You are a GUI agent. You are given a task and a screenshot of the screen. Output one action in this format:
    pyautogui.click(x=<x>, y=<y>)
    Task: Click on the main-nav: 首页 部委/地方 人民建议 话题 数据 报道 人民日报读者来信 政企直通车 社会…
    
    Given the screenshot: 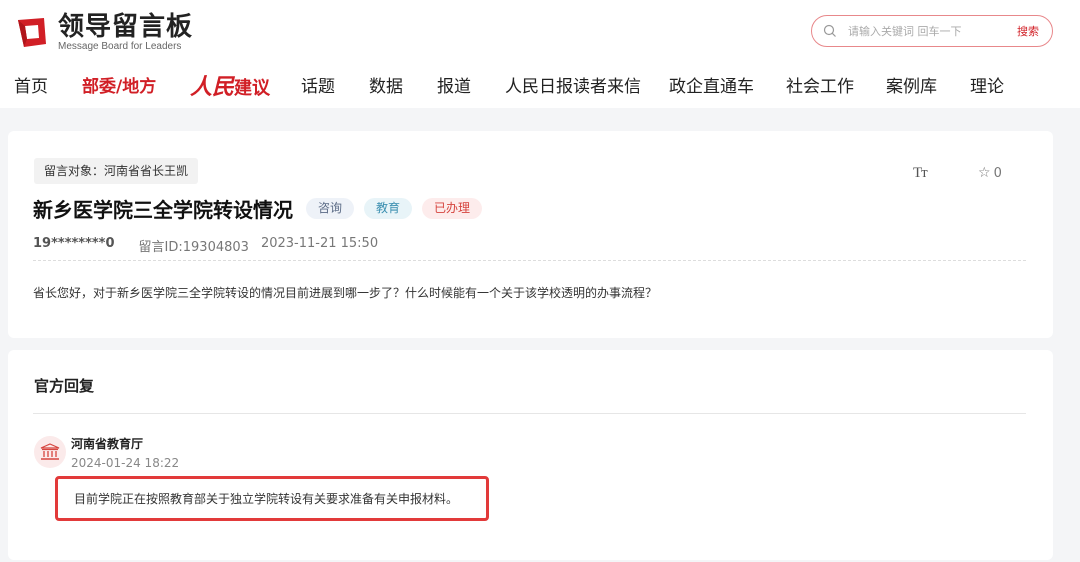 What is the action you would take?
    pyautogui.click(x=540, y=85)
    